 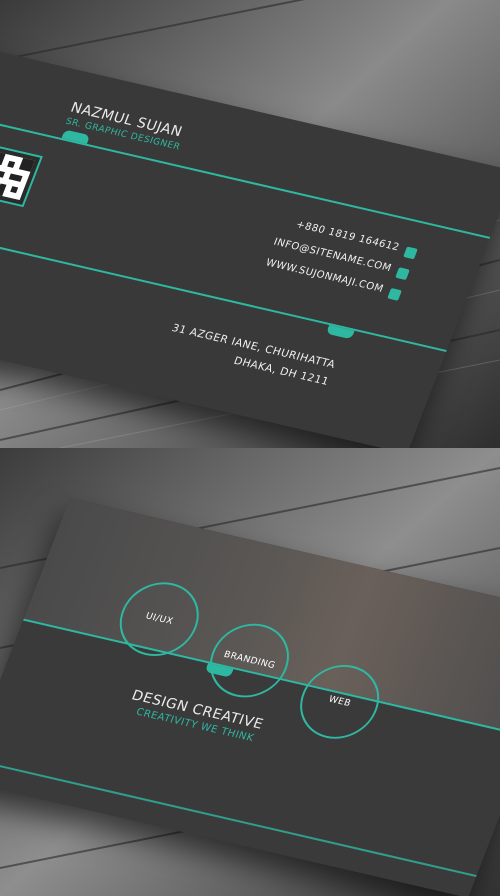 I want to click on phone-icon, so click(x=410, y=253).